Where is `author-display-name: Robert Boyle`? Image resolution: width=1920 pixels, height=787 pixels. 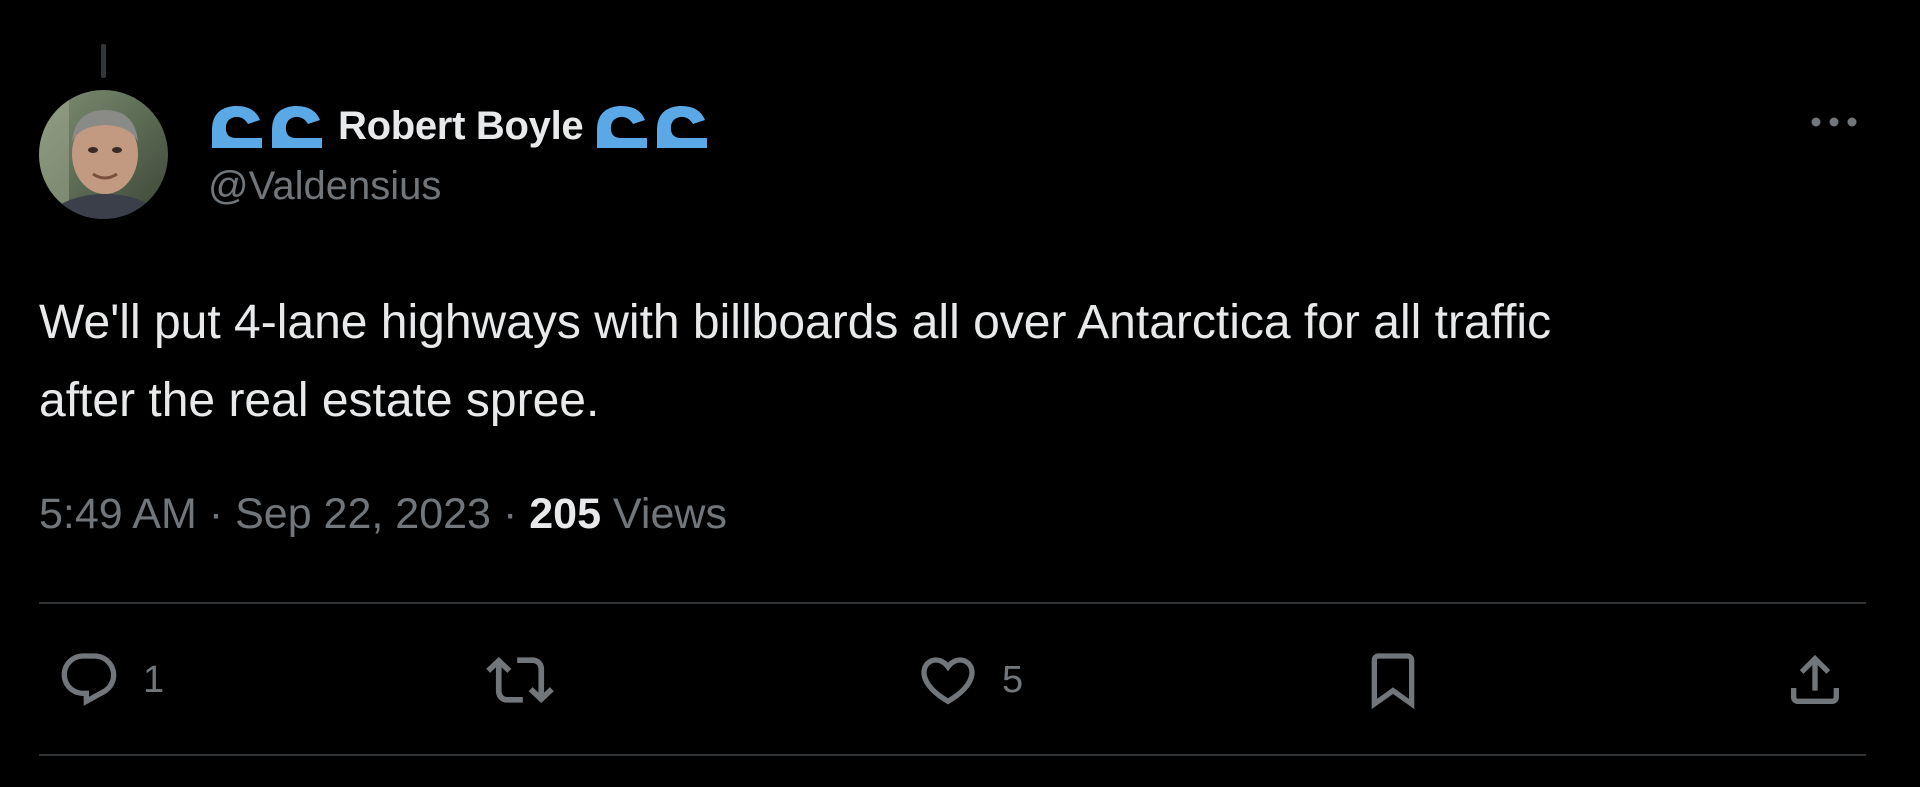 author-display-name: Robert Boyle is located at coordinates (461, 126).